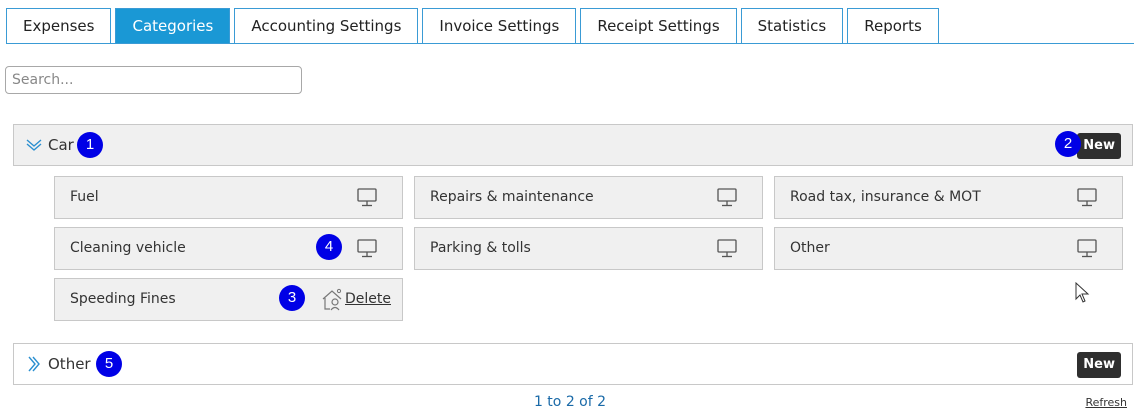  What do you see at coordinates (332, 300) in the screenshot?
I see `non-deductible-icon` at bounding box center [332, 300].